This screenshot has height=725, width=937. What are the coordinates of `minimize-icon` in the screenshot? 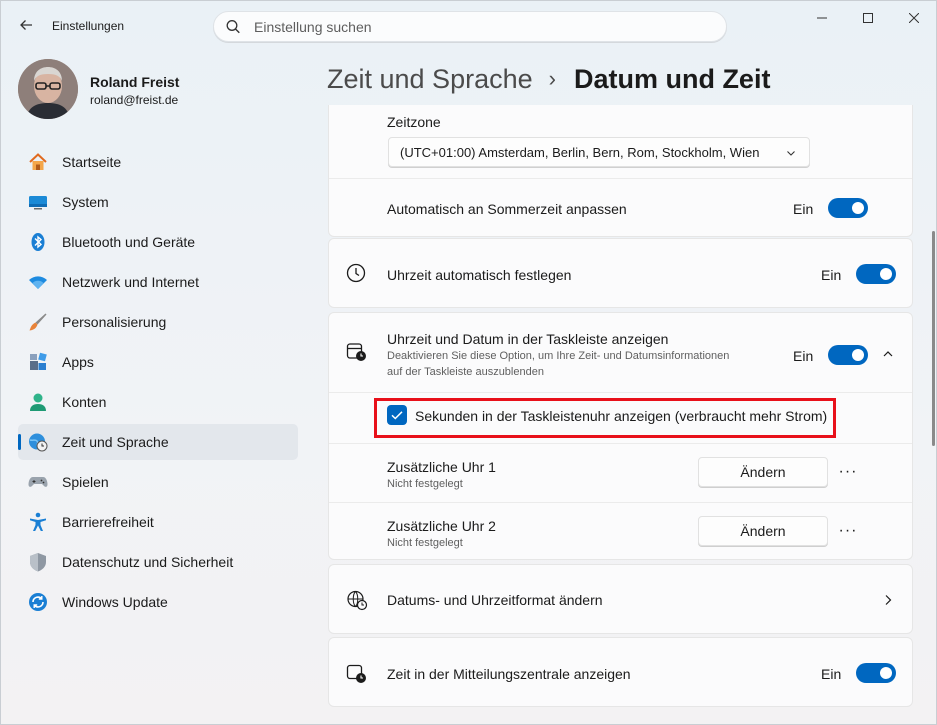 It's located at (822, 18).